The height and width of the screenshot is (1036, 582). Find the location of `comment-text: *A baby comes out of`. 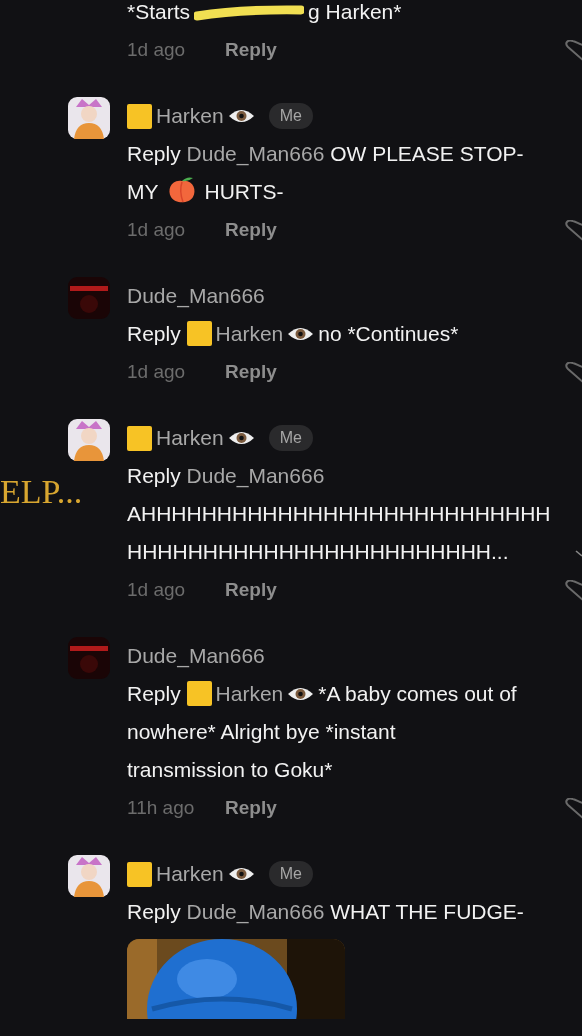

comment-text: *A baby comes out of is located at coordinates (417, 693).